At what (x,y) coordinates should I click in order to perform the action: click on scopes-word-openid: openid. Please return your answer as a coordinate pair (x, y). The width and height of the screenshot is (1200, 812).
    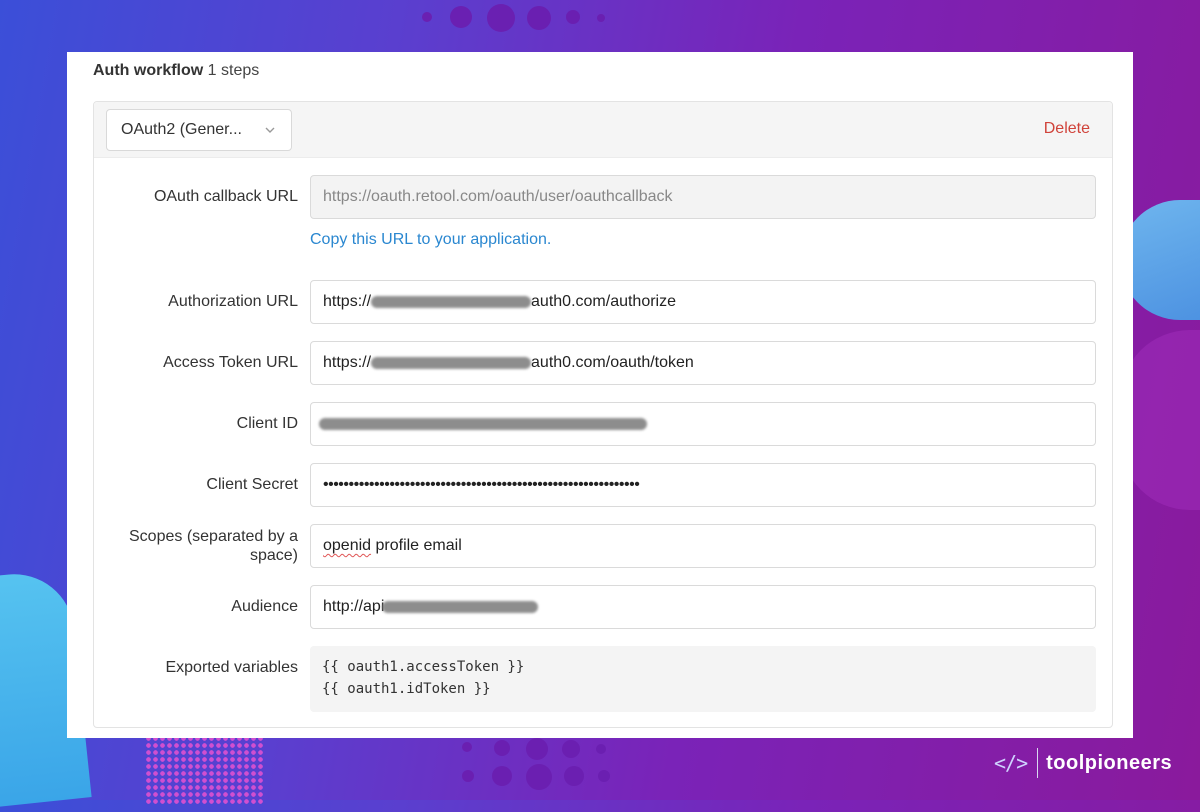
    Looking at the image, I should click on (347, 545).